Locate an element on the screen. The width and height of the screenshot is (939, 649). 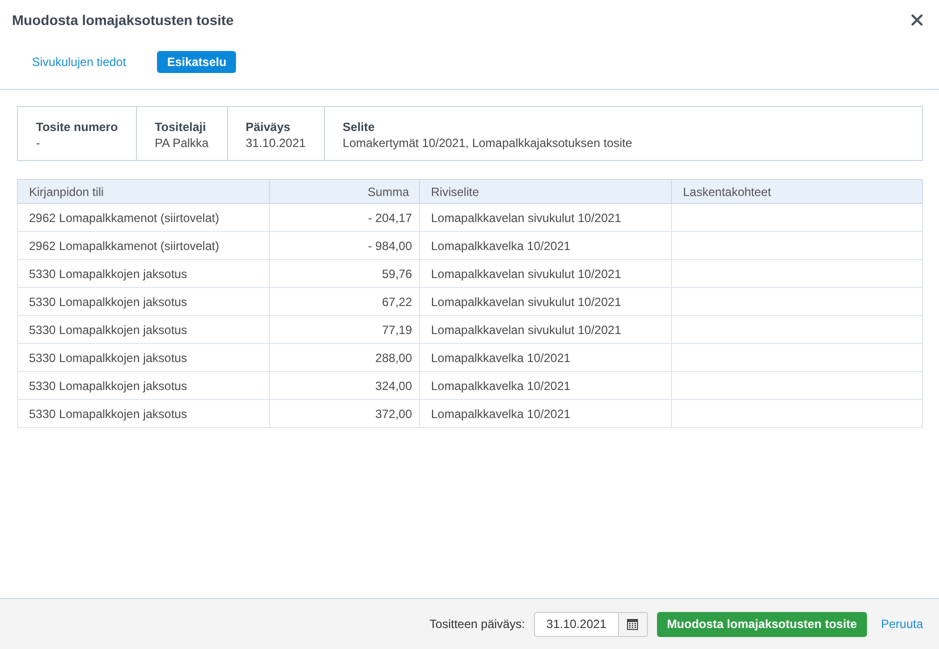
table-cell: - 204,17 is located at coordinates (345, 218).